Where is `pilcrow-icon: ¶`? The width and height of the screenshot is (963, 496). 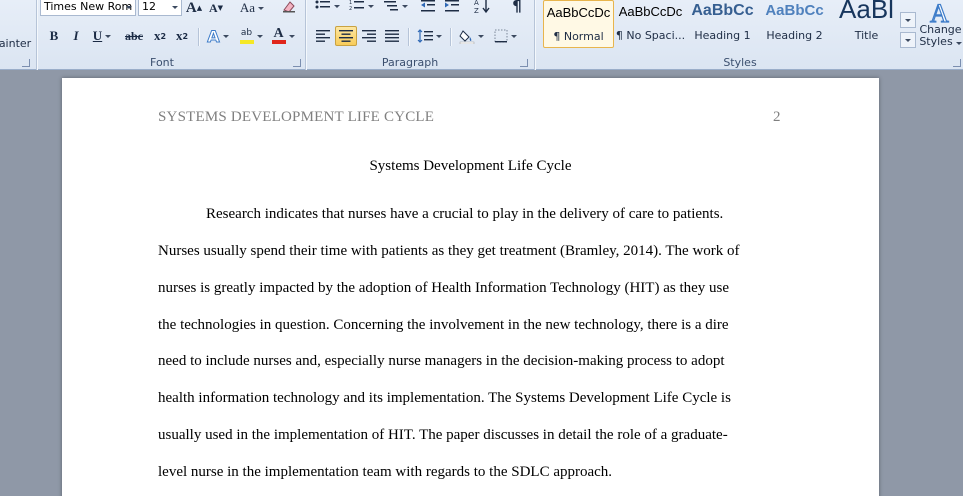
pilcrow-icon: ¶ is located at coordinates (517, 7).